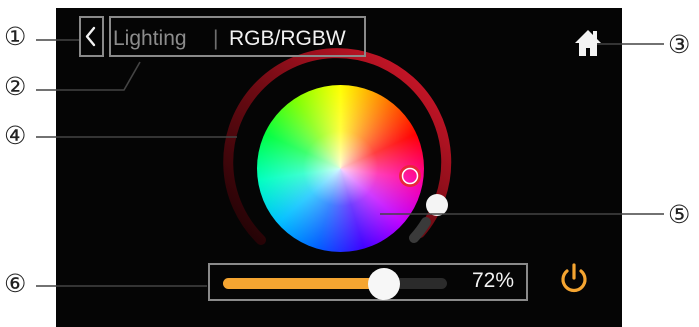  I want to click on breadcrumb-parent: Lighting, so click(150, 39).